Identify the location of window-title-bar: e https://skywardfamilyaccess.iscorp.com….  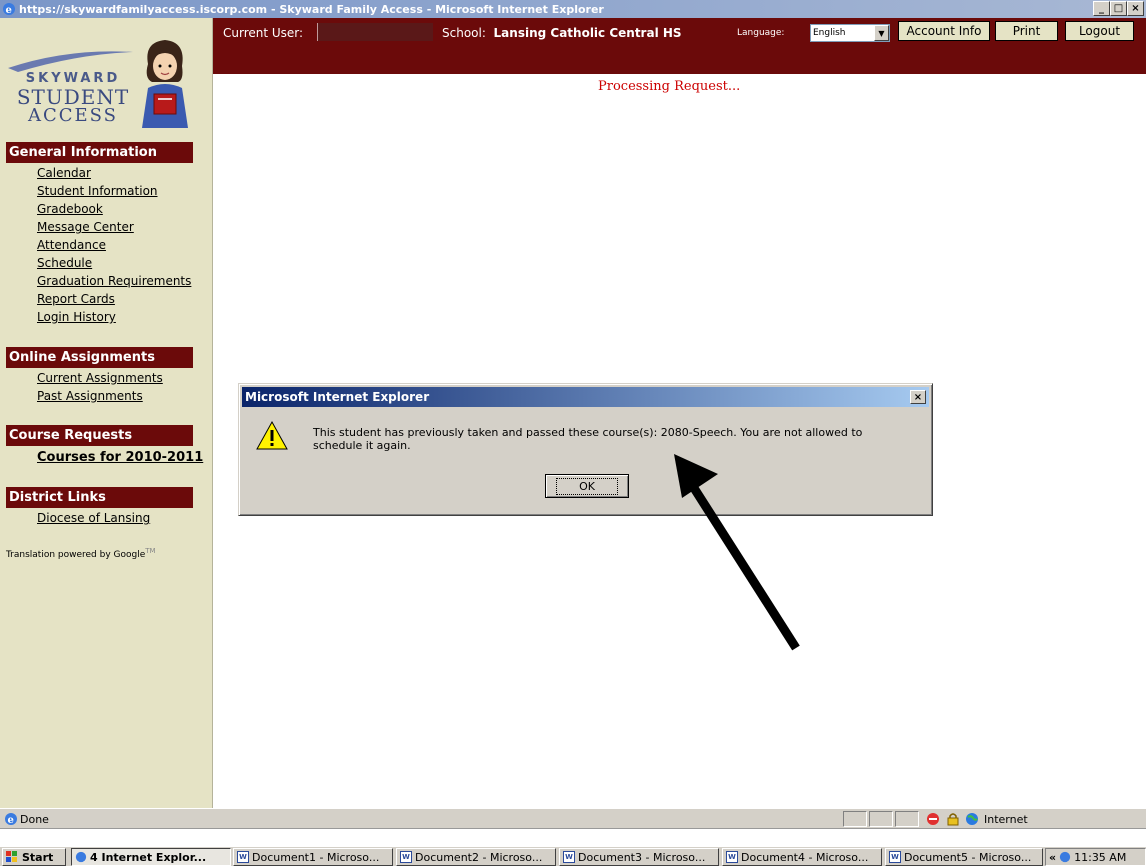
(573, 9).